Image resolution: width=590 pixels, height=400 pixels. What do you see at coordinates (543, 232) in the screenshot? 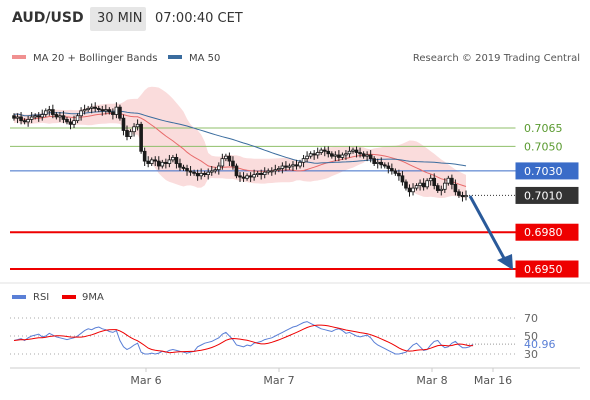
I see `price-label: 0.6980` at bounding box center [543, 232].